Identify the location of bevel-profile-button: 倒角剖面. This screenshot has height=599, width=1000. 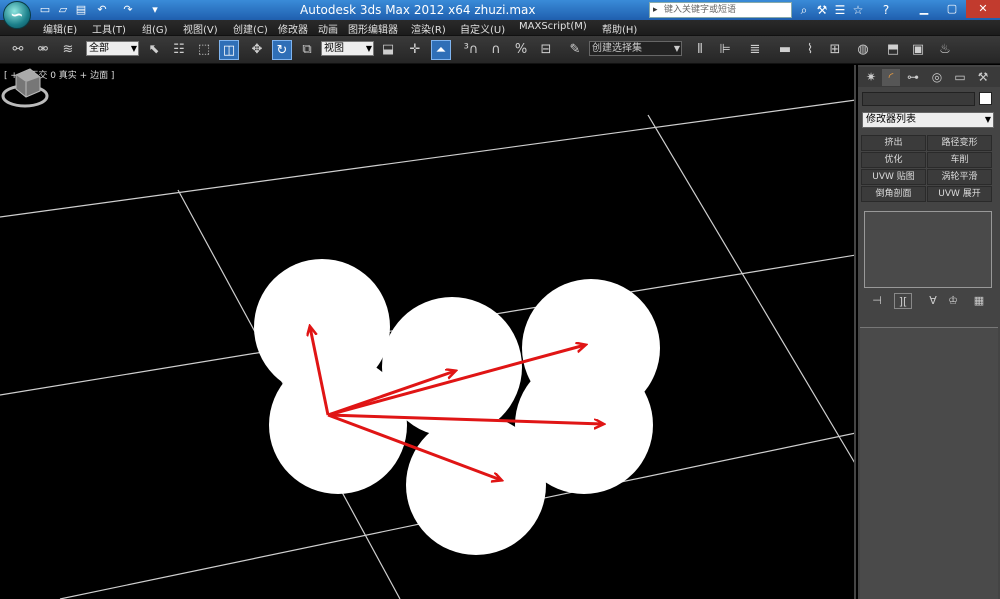
(893, 194).